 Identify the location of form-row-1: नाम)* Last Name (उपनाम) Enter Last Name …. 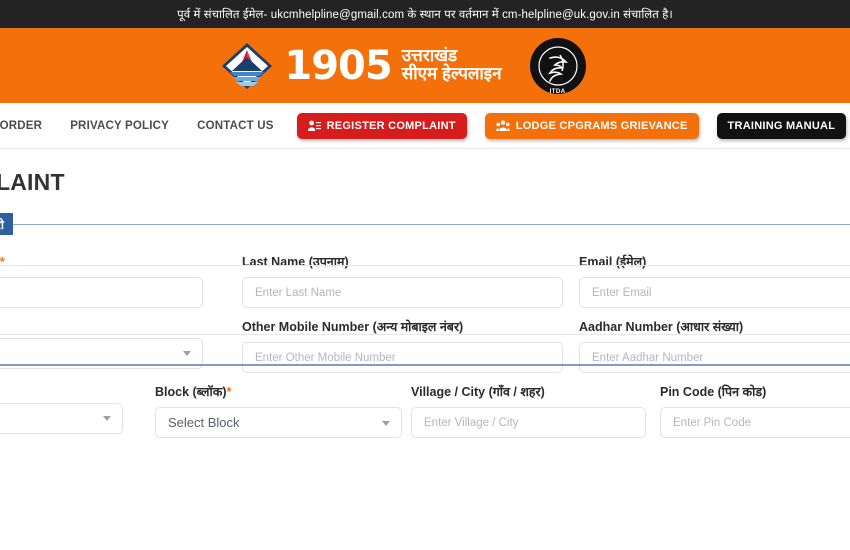
(425, 280).